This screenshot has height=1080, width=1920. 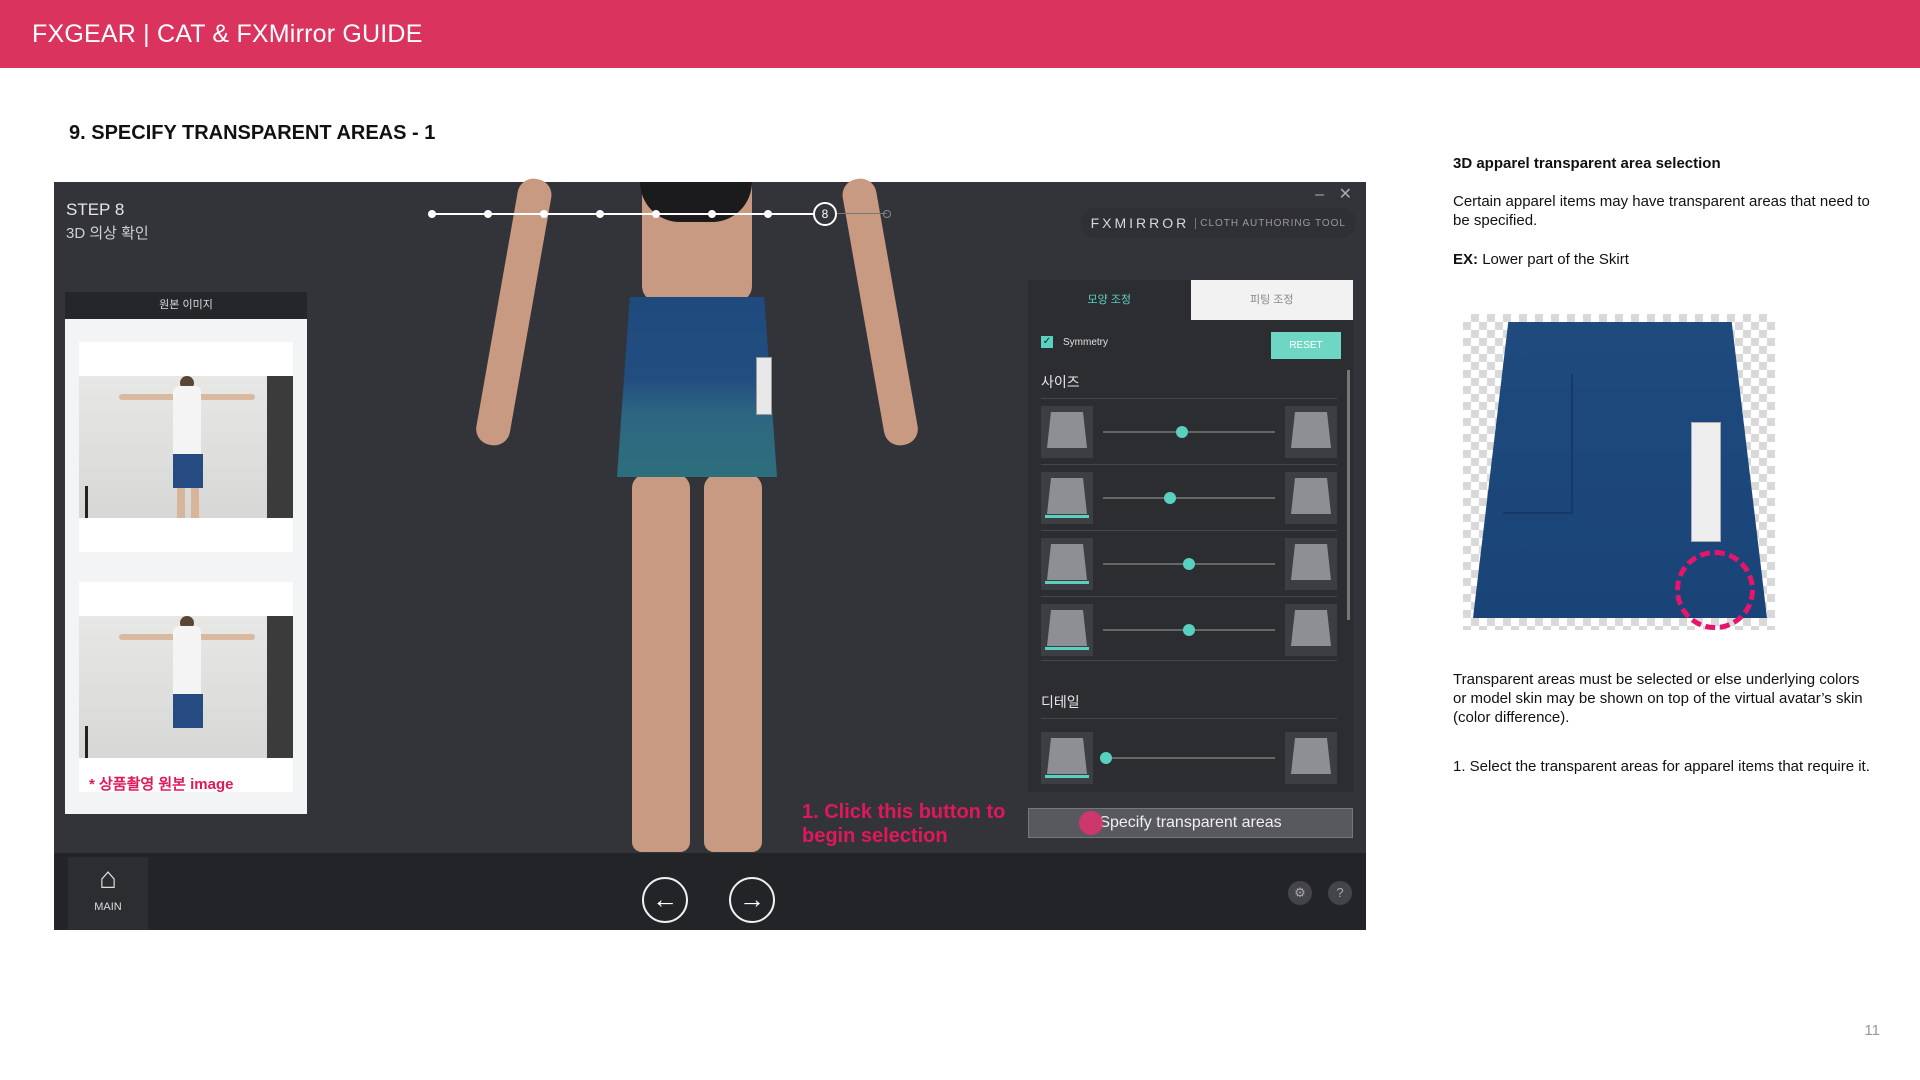 What do you see at coordinates (1715, 590) in the screenshot?
I see `transparent-area-highlight` at bounding box center [1715, 590].